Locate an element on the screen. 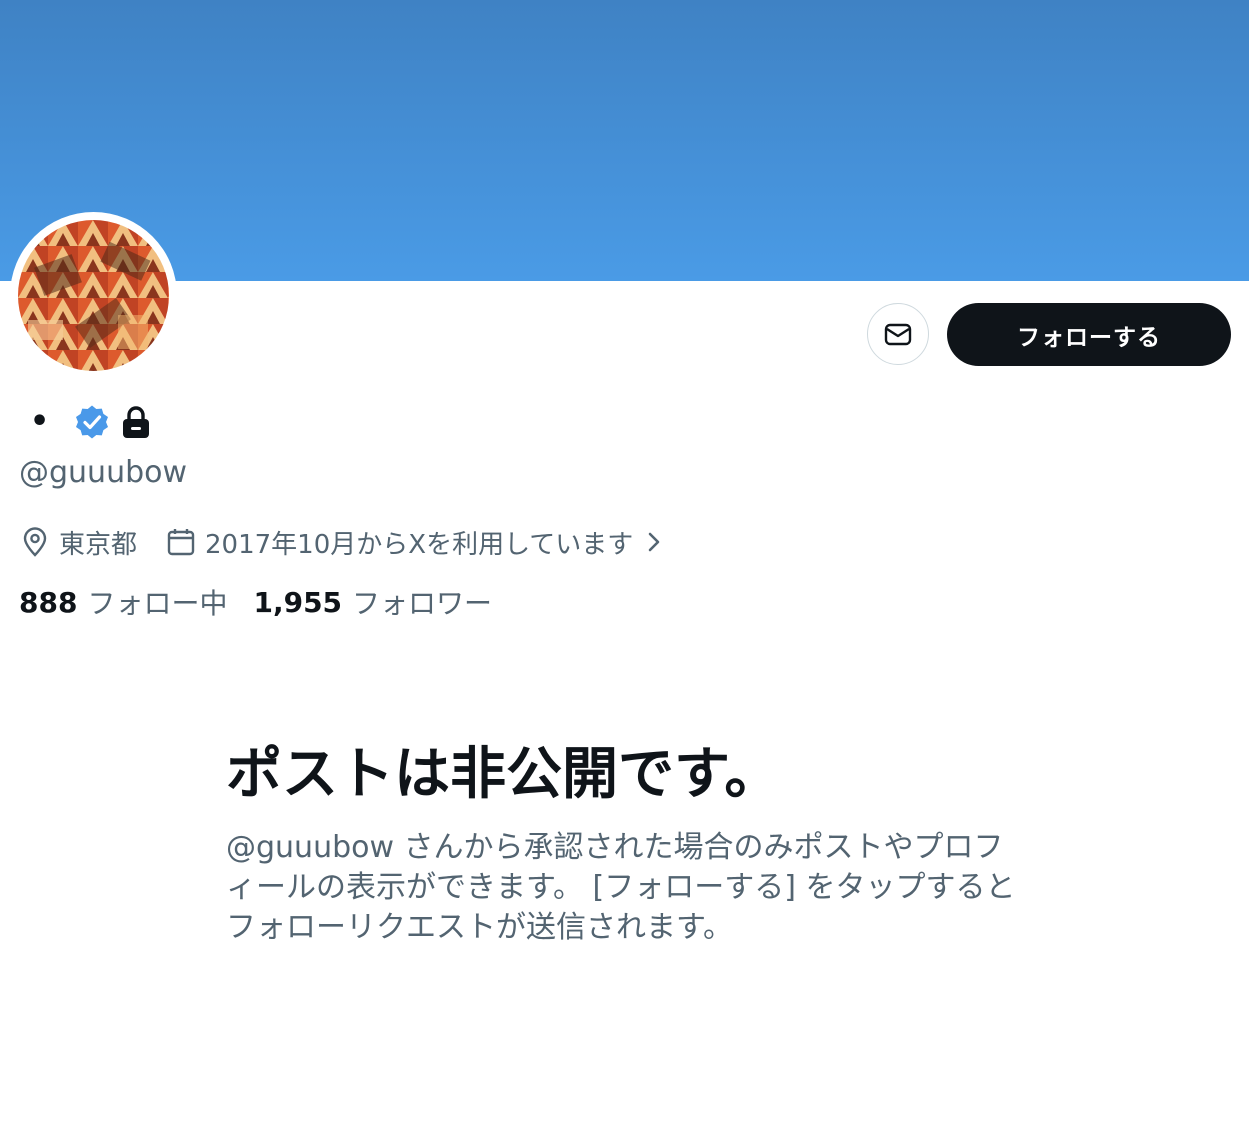 The height and width of the screenshot is (1123, 1249). message-button is located at coordinates (898, 334).